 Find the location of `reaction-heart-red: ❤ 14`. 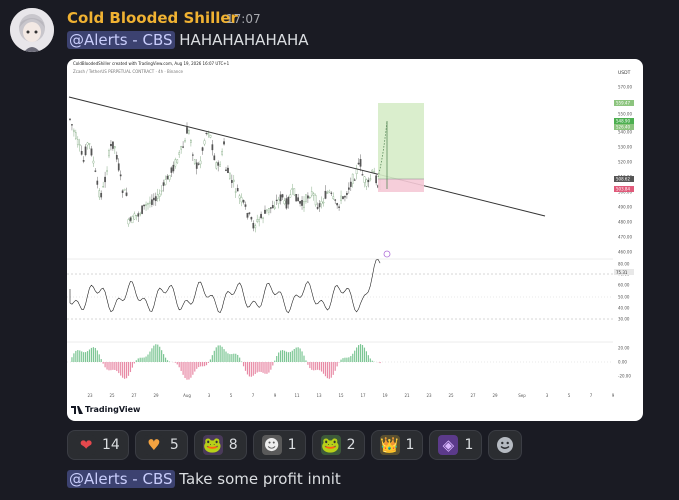

reaction-heart-red: ❤ 14 is located at coordinates (98, 445).